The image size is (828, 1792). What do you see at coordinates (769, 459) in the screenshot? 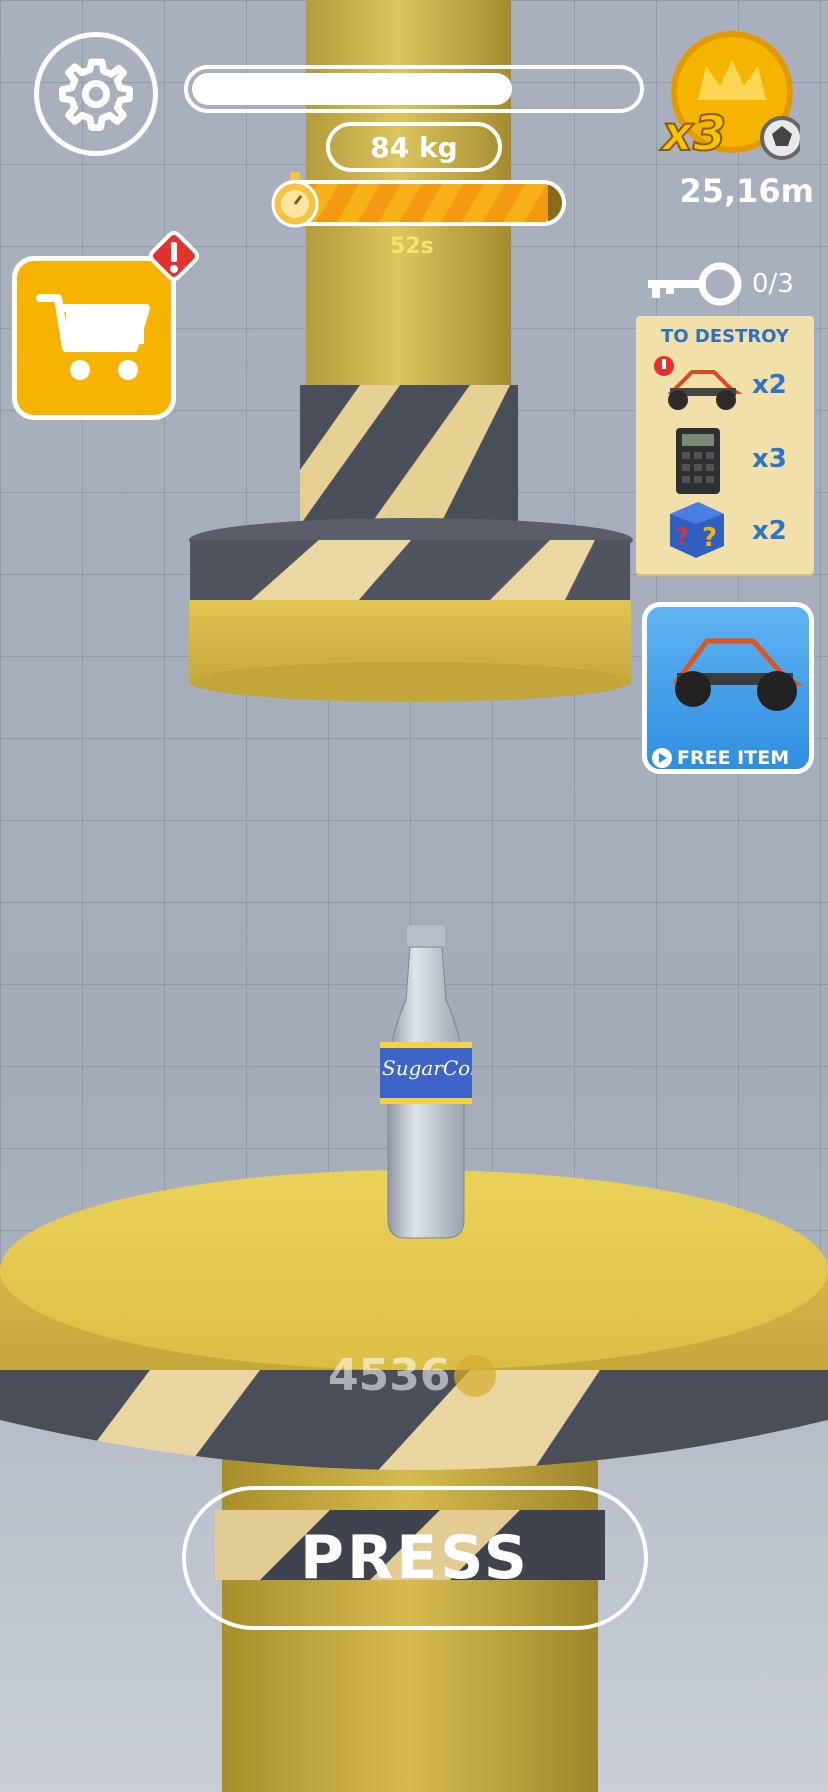
I see `mission-count-calculator: x3` at bounding box center [769, 459].